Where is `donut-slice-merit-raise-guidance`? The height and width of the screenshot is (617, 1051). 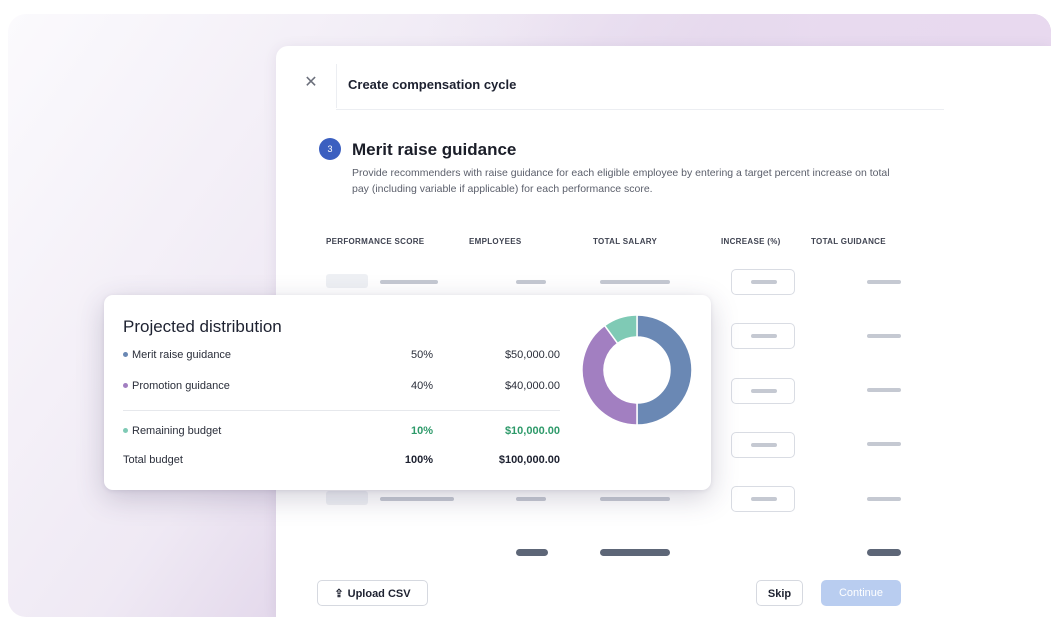
donut-slice-merit-raise-guidance is located at coordinates (664, 370).